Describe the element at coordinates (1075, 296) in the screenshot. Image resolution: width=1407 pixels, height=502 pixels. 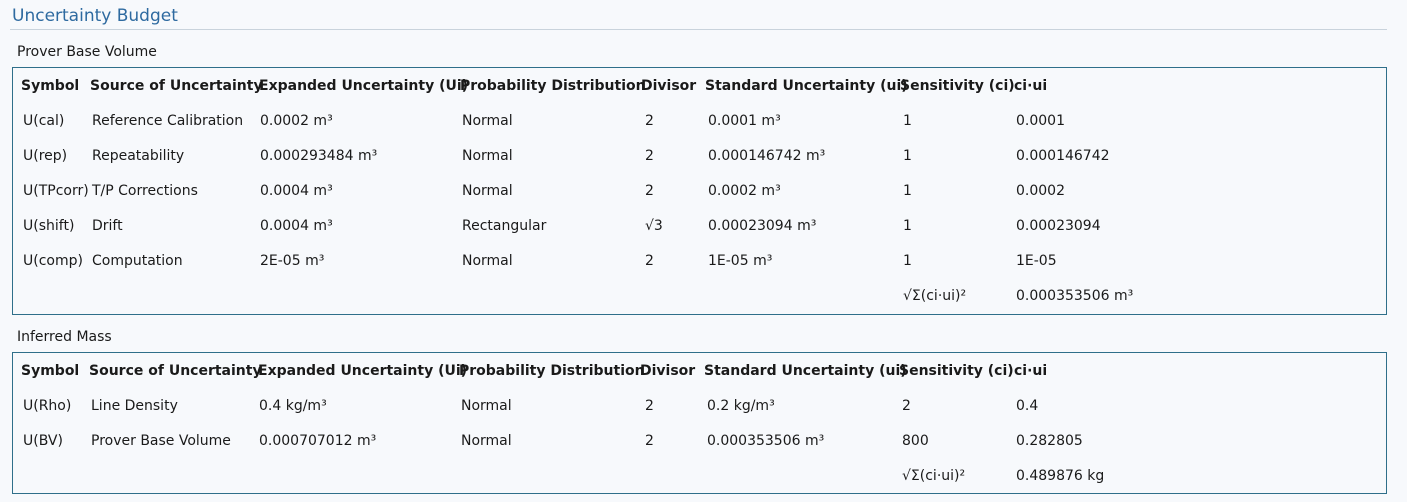
I see `total-value: 0.000353506 m³` at that location.